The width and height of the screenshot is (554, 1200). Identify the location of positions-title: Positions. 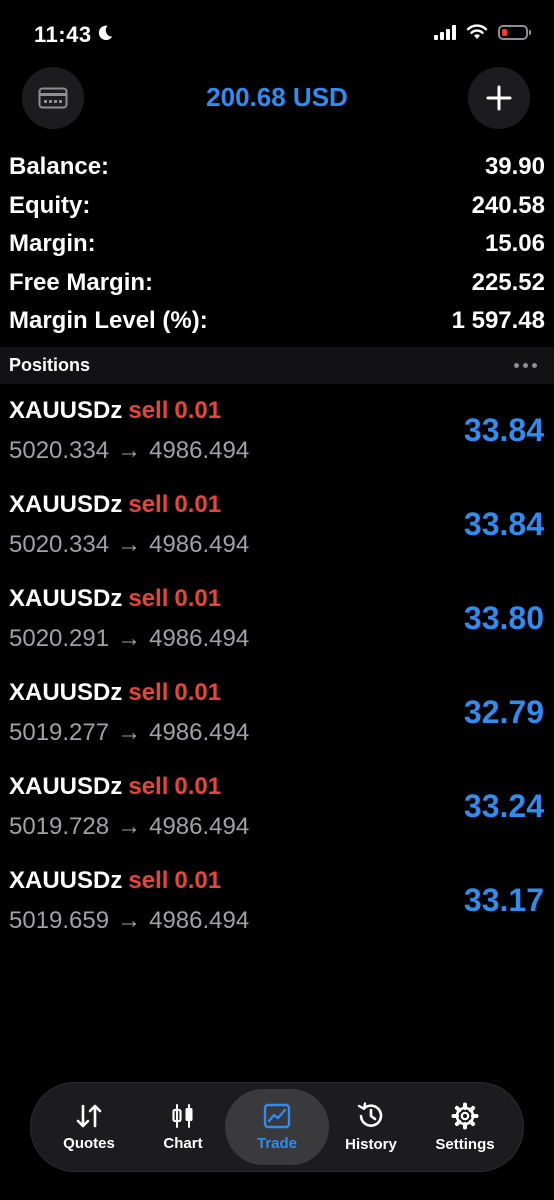
(50, 365).